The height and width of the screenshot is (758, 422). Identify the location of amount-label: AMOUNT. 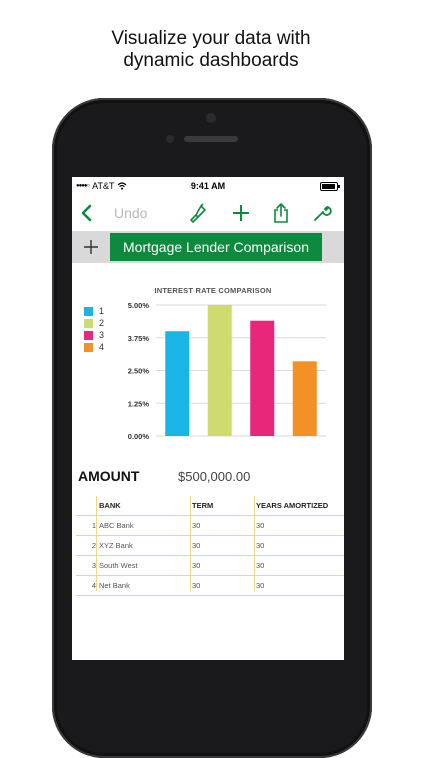
(109, 476).